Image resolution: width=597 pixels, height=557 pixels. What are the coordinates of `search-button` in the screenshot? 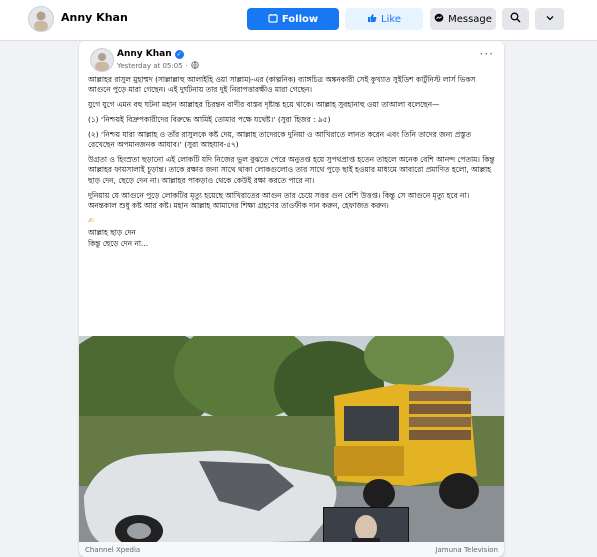 It's located at (515, 19).